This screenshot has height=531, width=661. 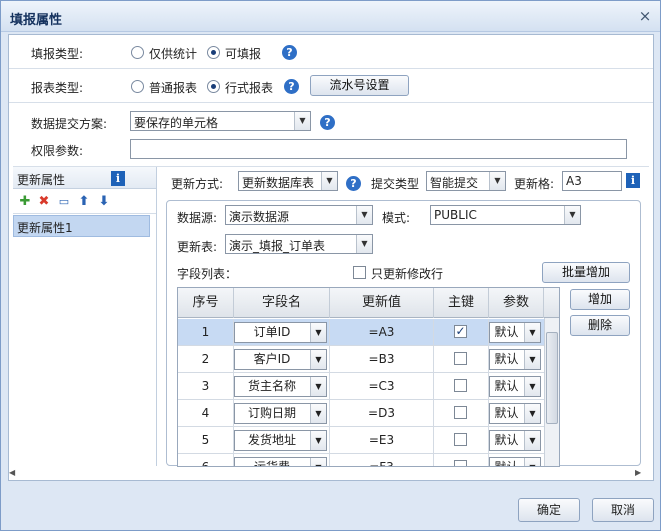 I want to click on update-value-cell: =A3, so click(x=382, y=332).